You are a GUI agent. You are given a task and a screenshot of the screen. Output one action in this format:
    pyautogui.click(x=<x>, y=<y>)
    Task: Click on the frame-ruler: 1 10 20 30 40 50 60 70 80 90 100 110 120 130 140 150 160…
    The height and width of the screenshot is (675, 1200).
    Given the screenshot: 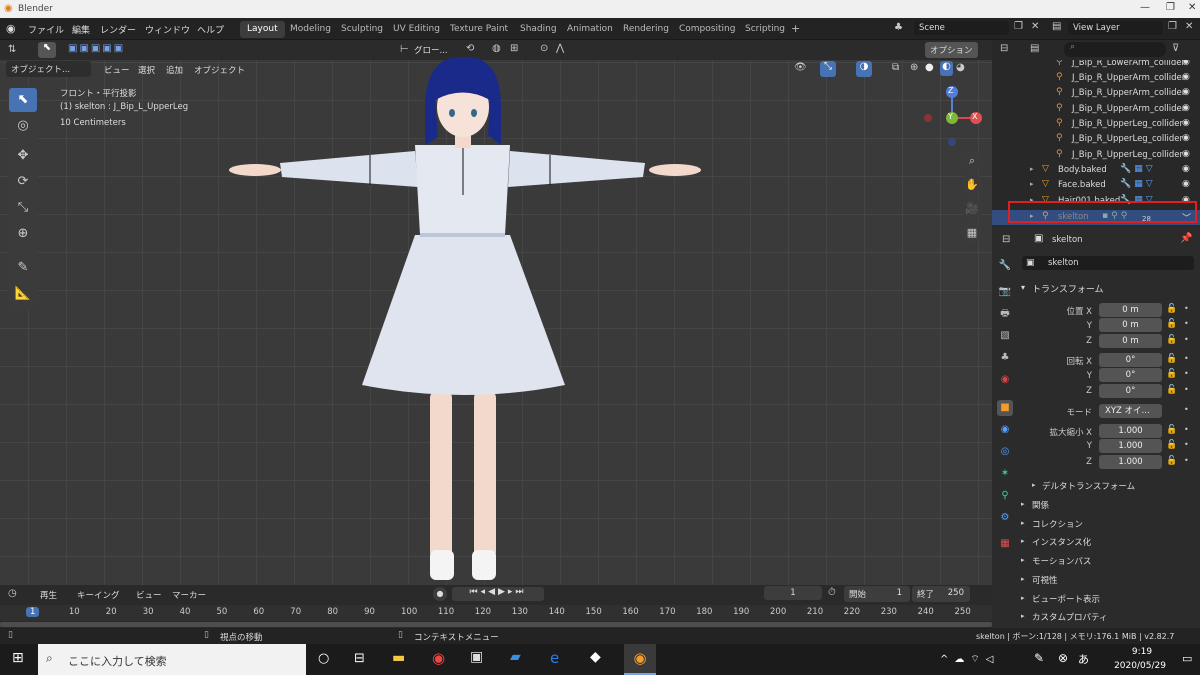 What is the action you would take?
    pyautogui.click(x=496, y=613)
    